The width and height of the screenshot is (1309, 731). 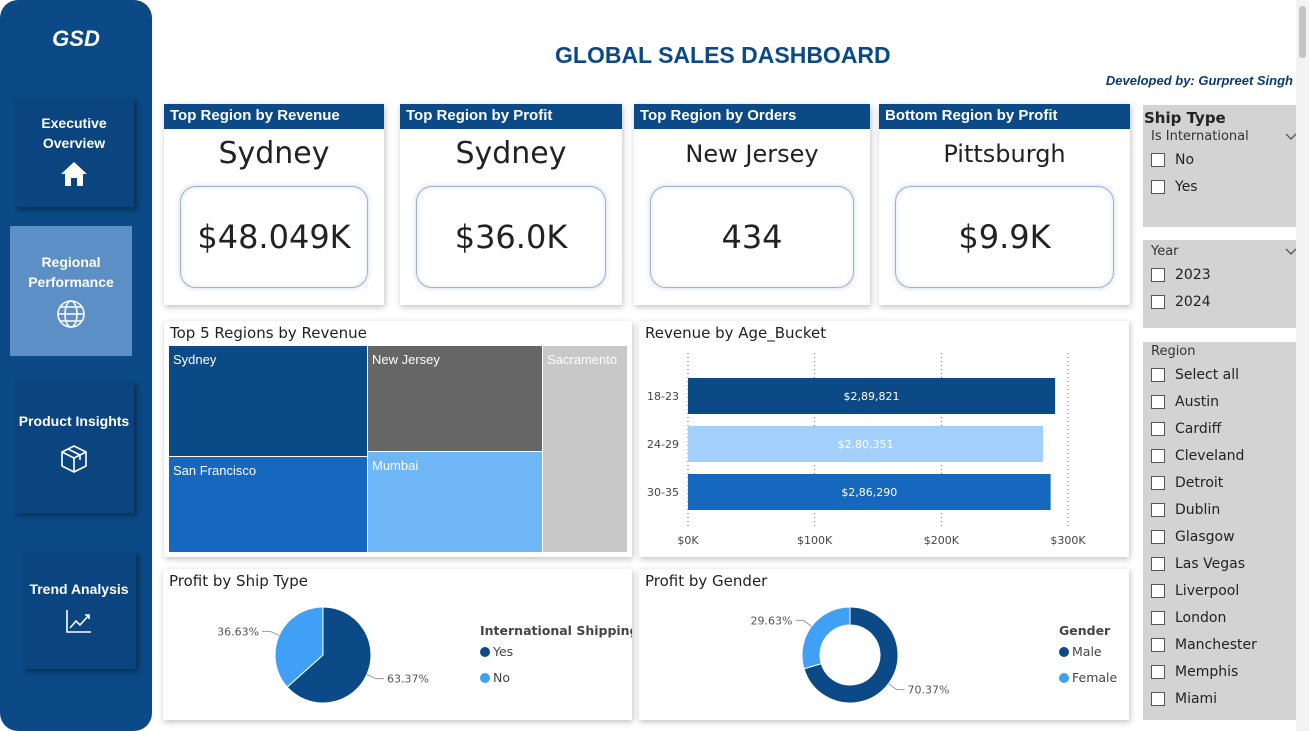 What do you see at coordinates (1004, 154) in the screenshot?
I see `kpi-region: Pittsburgh` at bounding box center [1004, 154].